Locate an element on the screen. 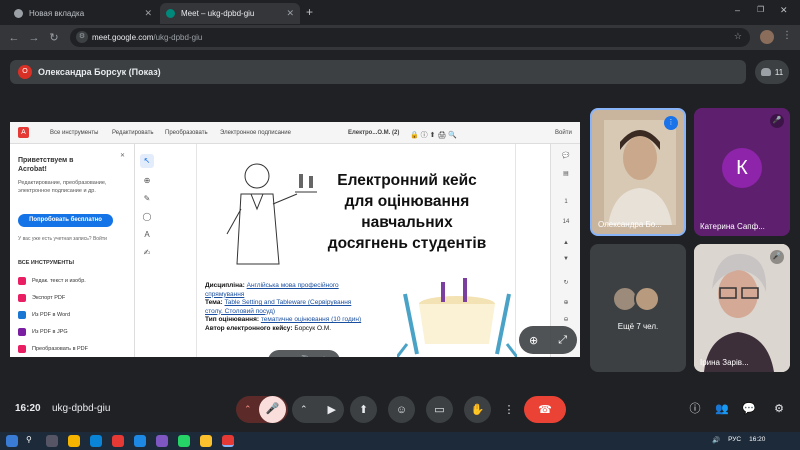 This screenshot has height=450, width=800. tool-label: Редак. текст и изобр. is located at coordinates (59, 281).